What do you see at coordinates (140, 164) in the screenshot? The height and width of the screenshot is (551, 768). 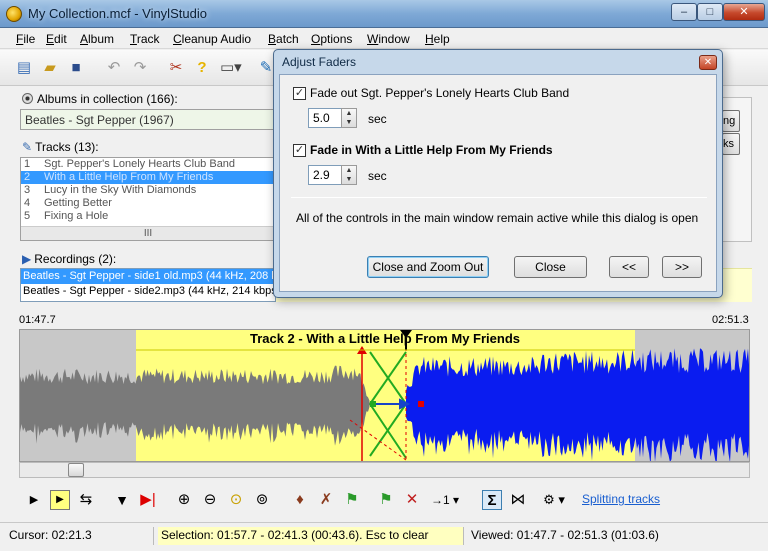 I see `track-title: Sgt. Pepper's Lonely Hearts Club Band` at bounding box center [140, 164].